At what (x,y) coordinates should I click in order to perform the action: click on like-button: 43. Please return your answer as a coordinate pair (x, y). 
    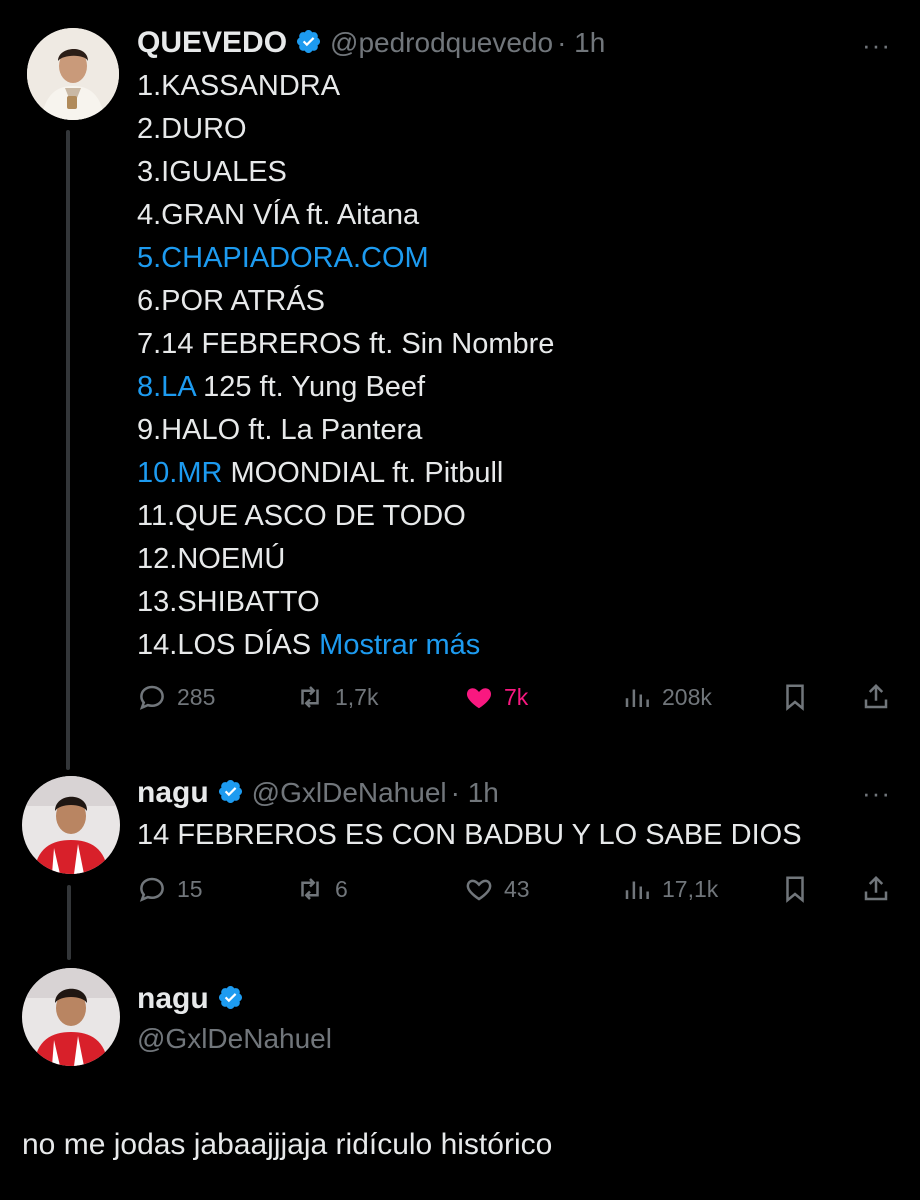
    Looking at the image, I should click on (497, 889).